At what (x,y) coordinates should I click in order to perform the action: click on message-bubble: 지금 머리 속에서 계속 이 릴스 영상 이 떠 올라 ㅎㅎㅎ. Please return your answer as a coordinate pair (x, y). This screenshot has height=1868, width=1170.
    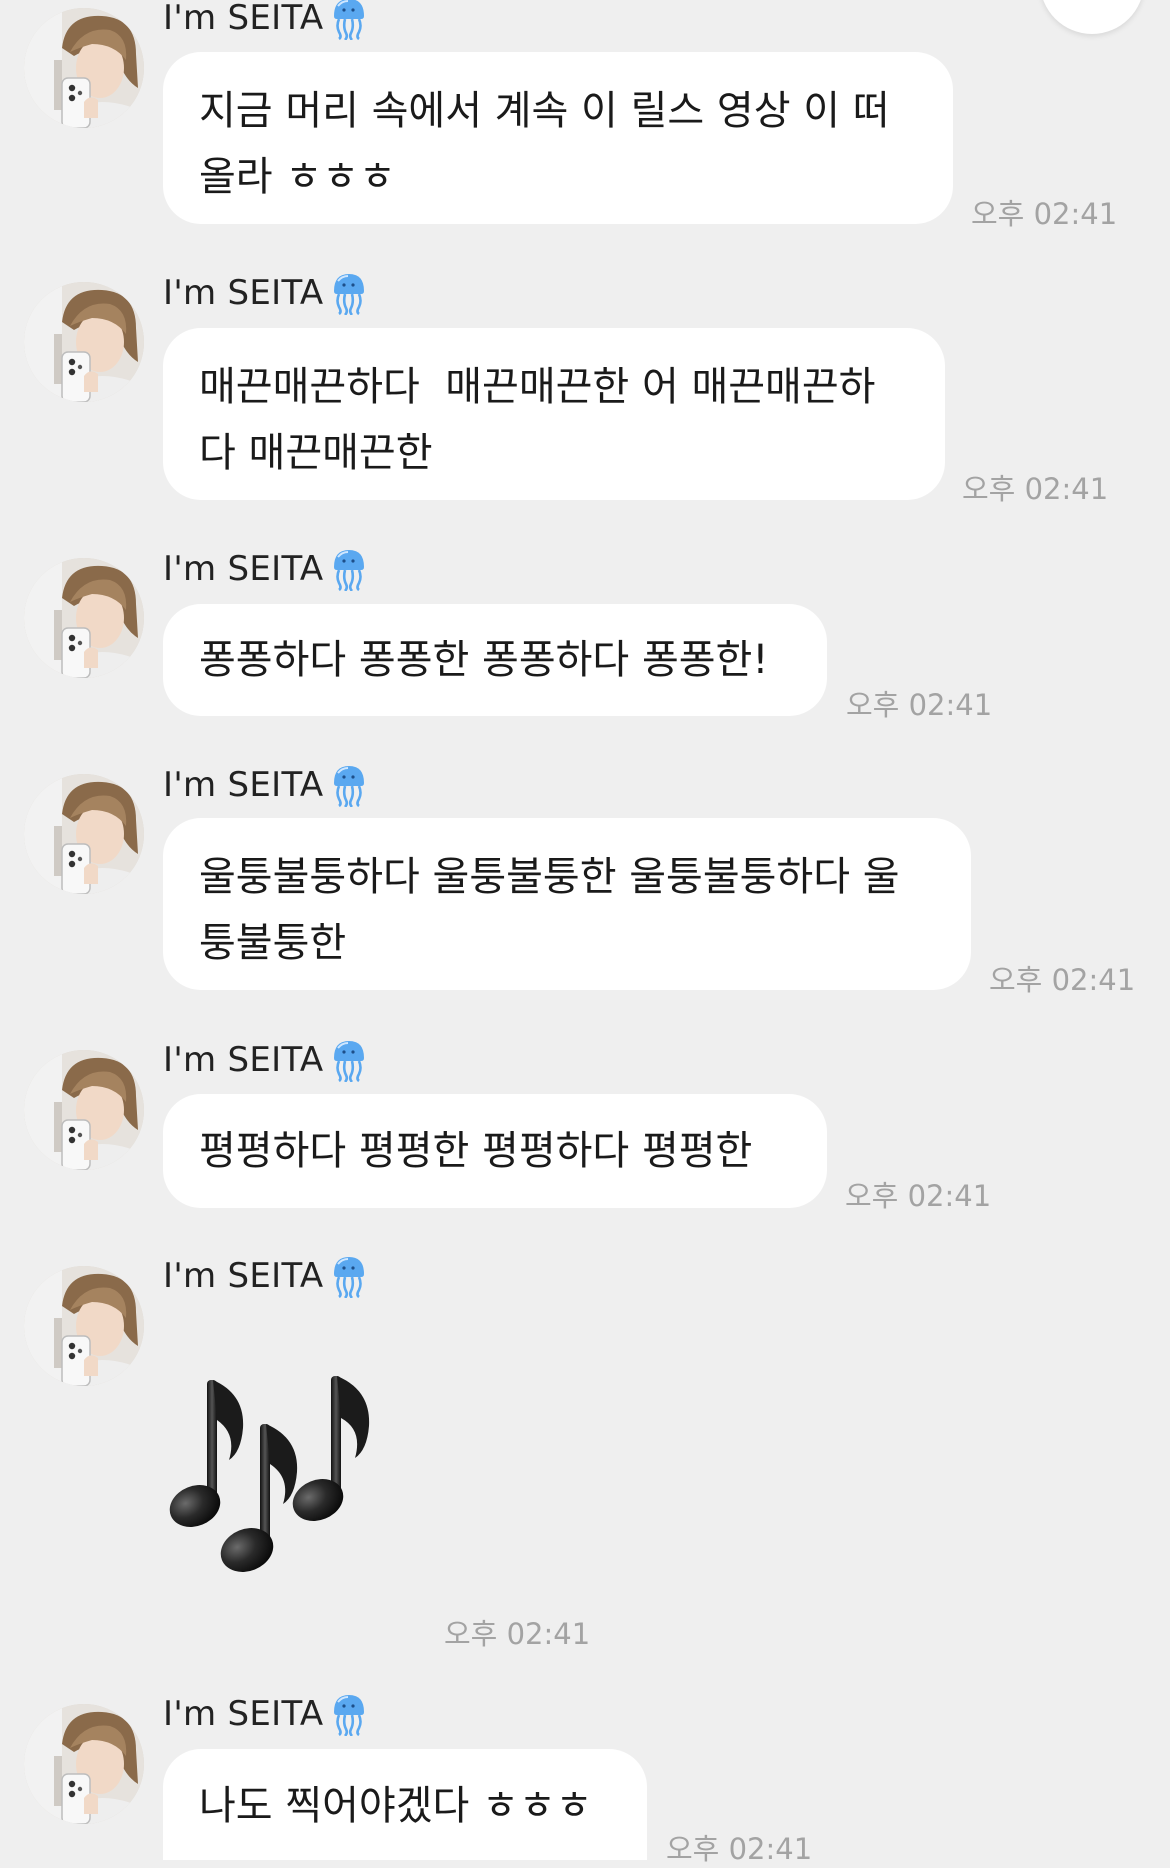
    Looking at the image, I should click on (558, 138).